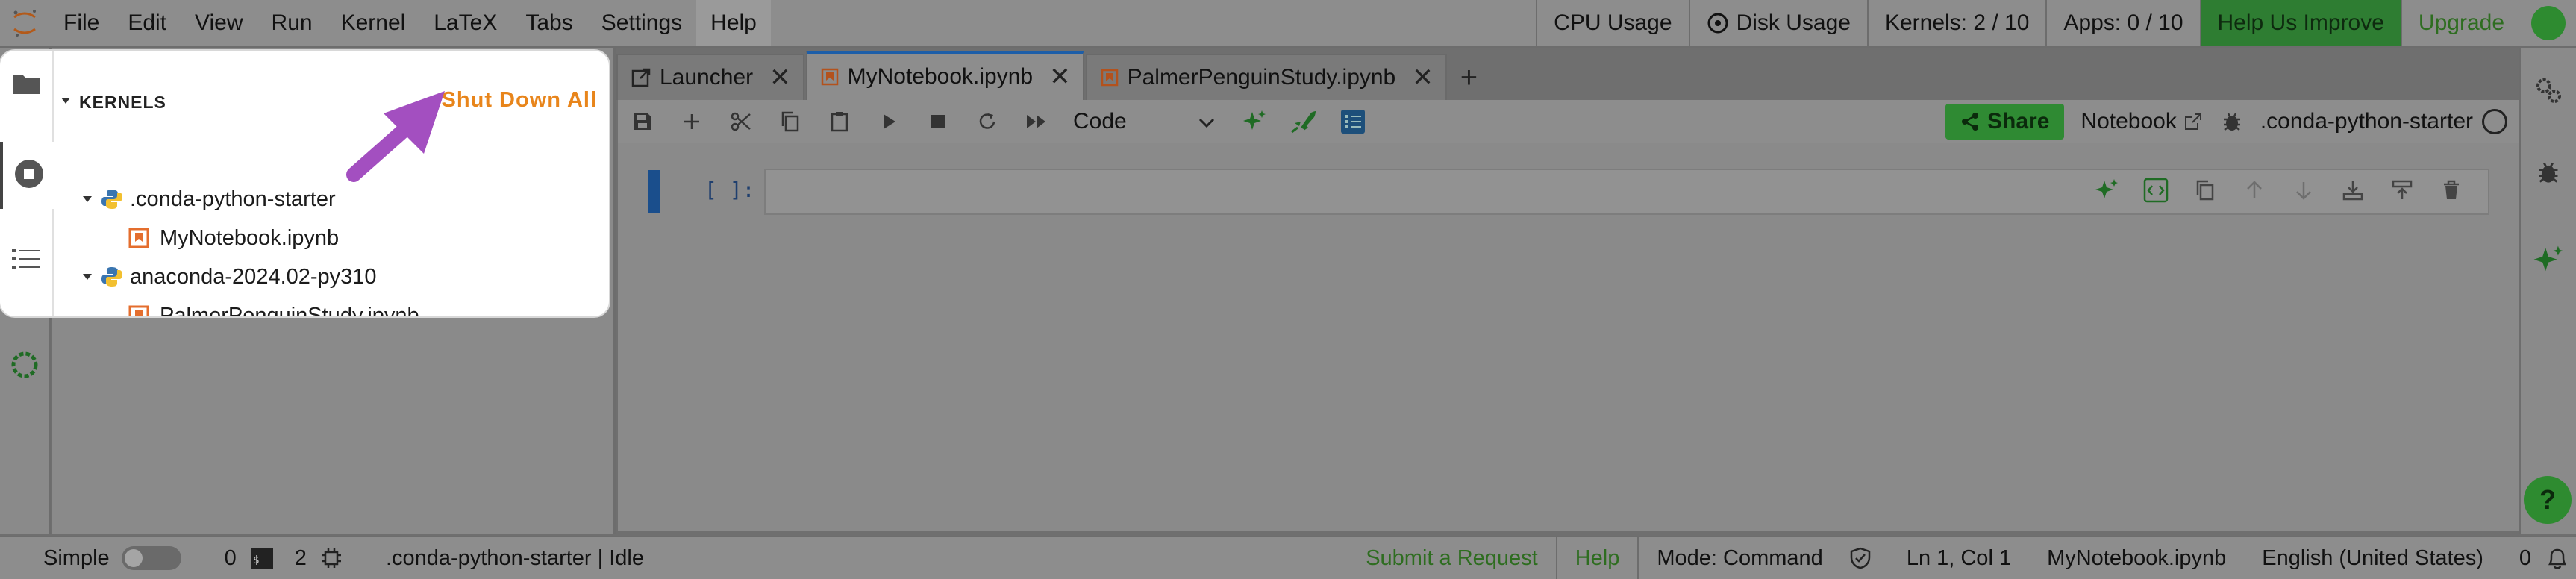 This screenshot has height=579, width=2576. Describe the element at coordinates (81, 23) in the screenshot. I see `menu-file: File` at that location.